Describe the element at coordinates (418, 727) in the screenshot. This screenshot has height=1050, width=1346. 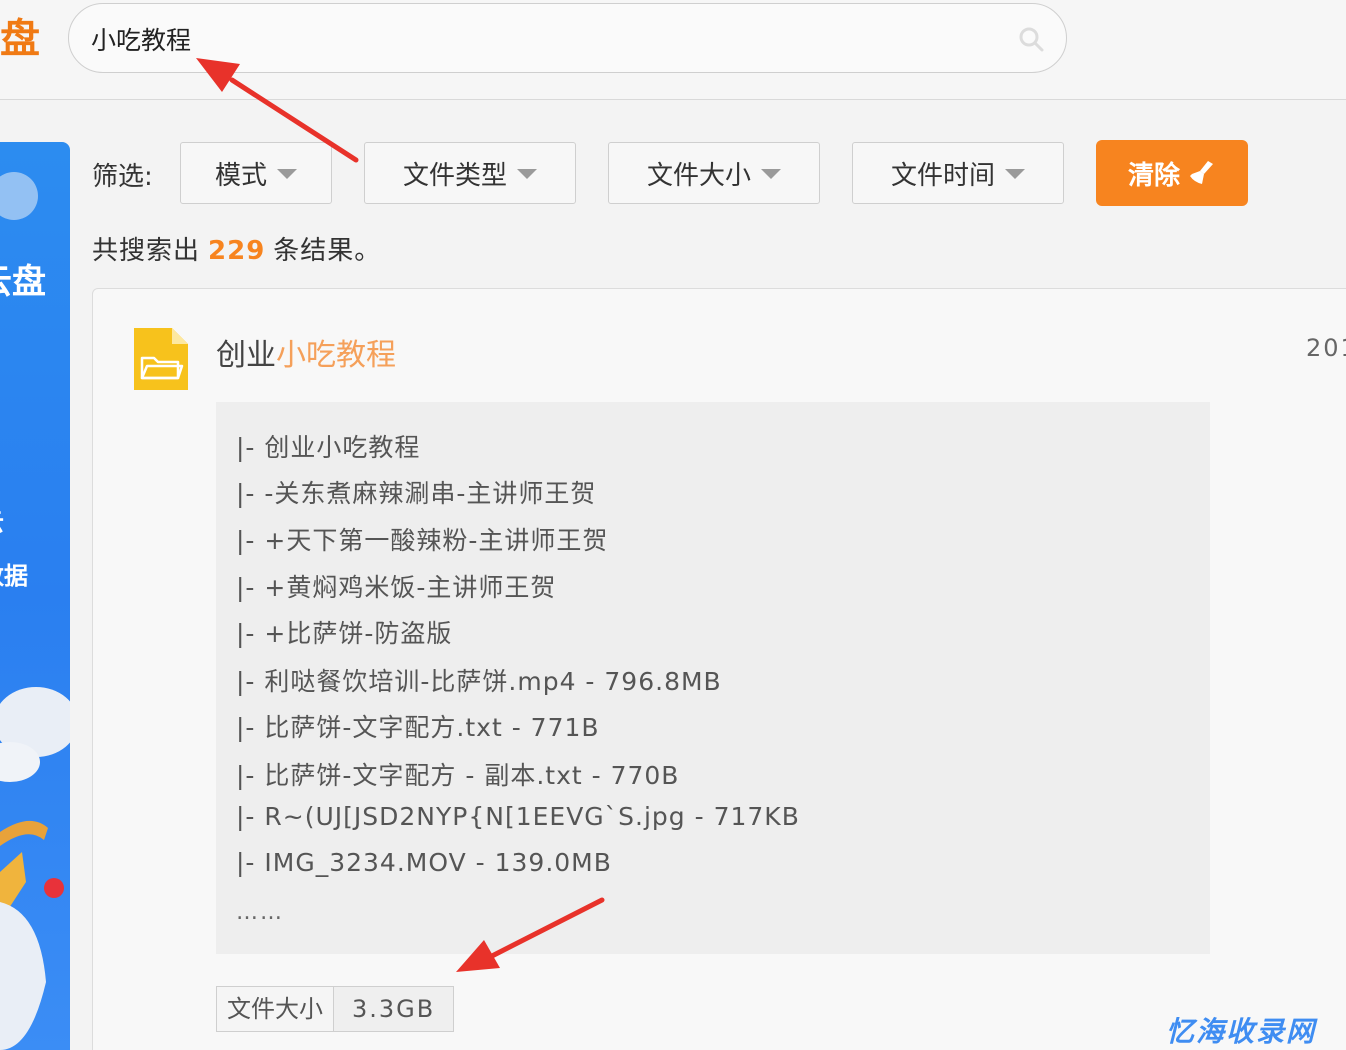
I see `tree-line: |- 比萨饼-文字配方.txt - 771B` at that location.